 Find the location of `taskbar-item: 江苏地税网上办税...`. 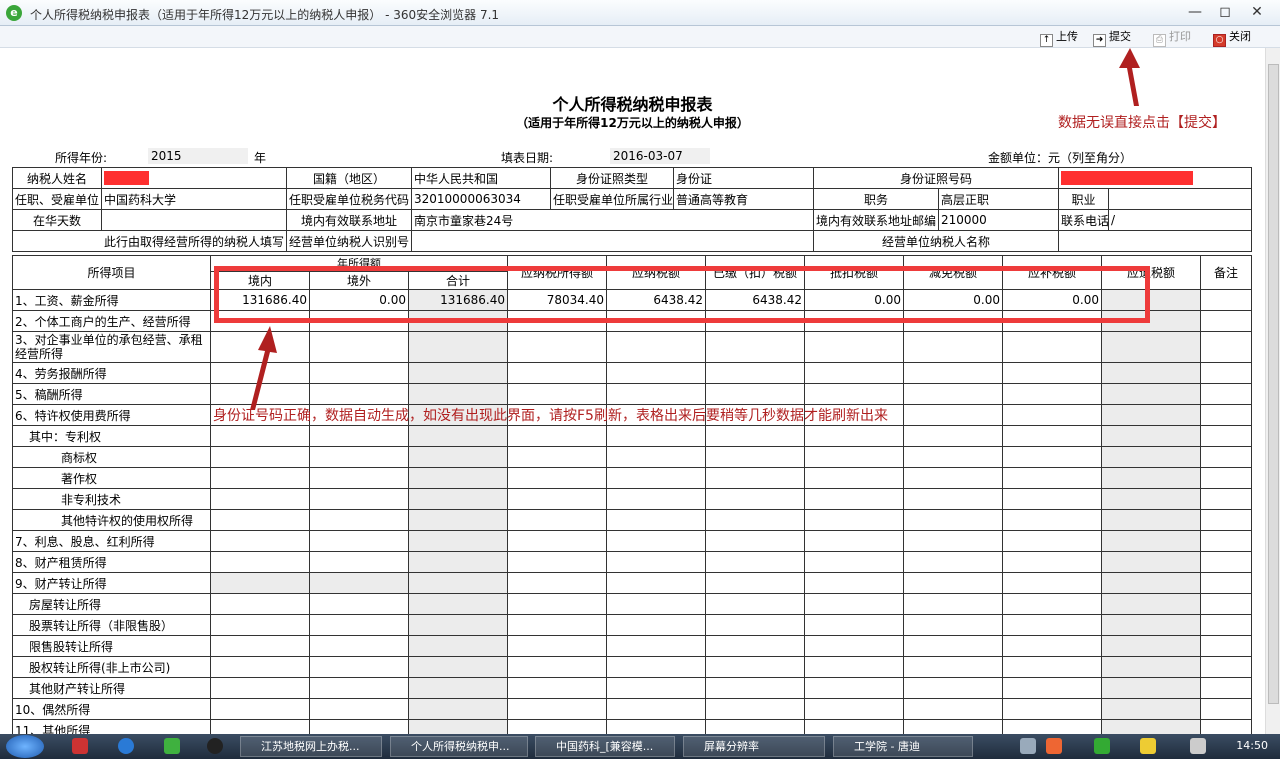

taskbar-item: 江苏地税网上办税... is located at coordinates (311, 746).